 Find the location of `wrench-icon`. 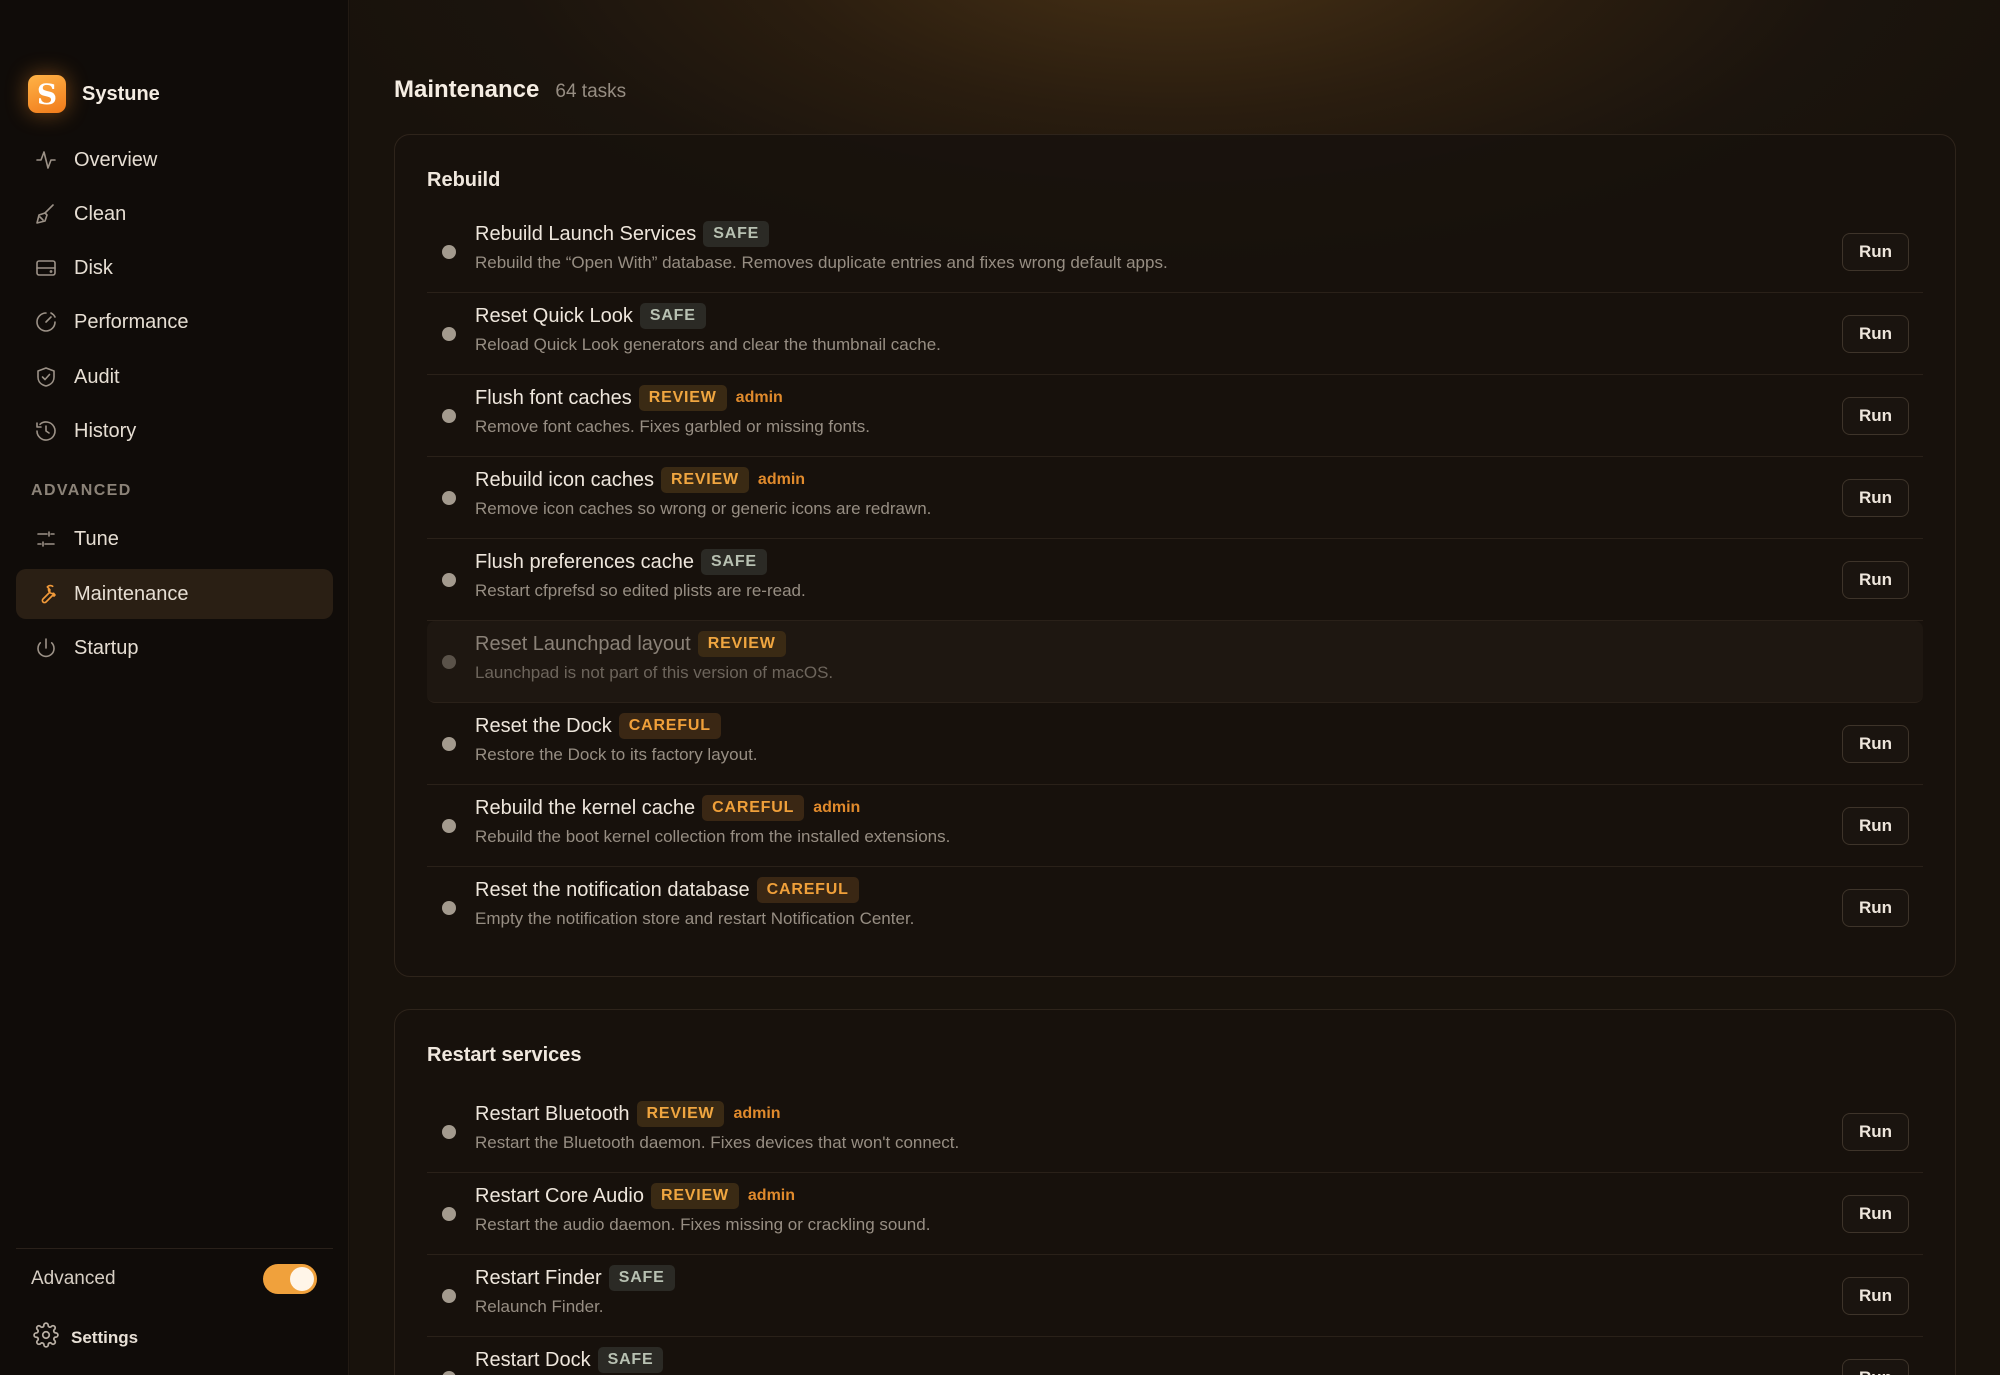

wrench-icon is located at coordinates (46, 594).